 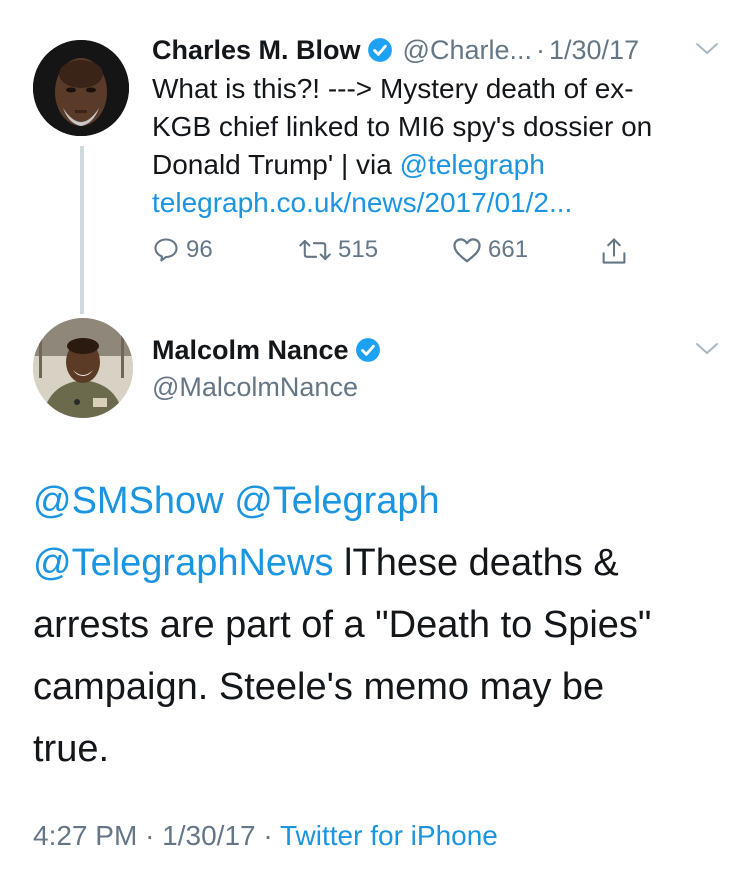 What do you see at coordinates (395, 50) in the screenshot?
I see `tweet1-header: Charles M. Blow @Charle... · 1/30/17` at bounding box center [395, 50].